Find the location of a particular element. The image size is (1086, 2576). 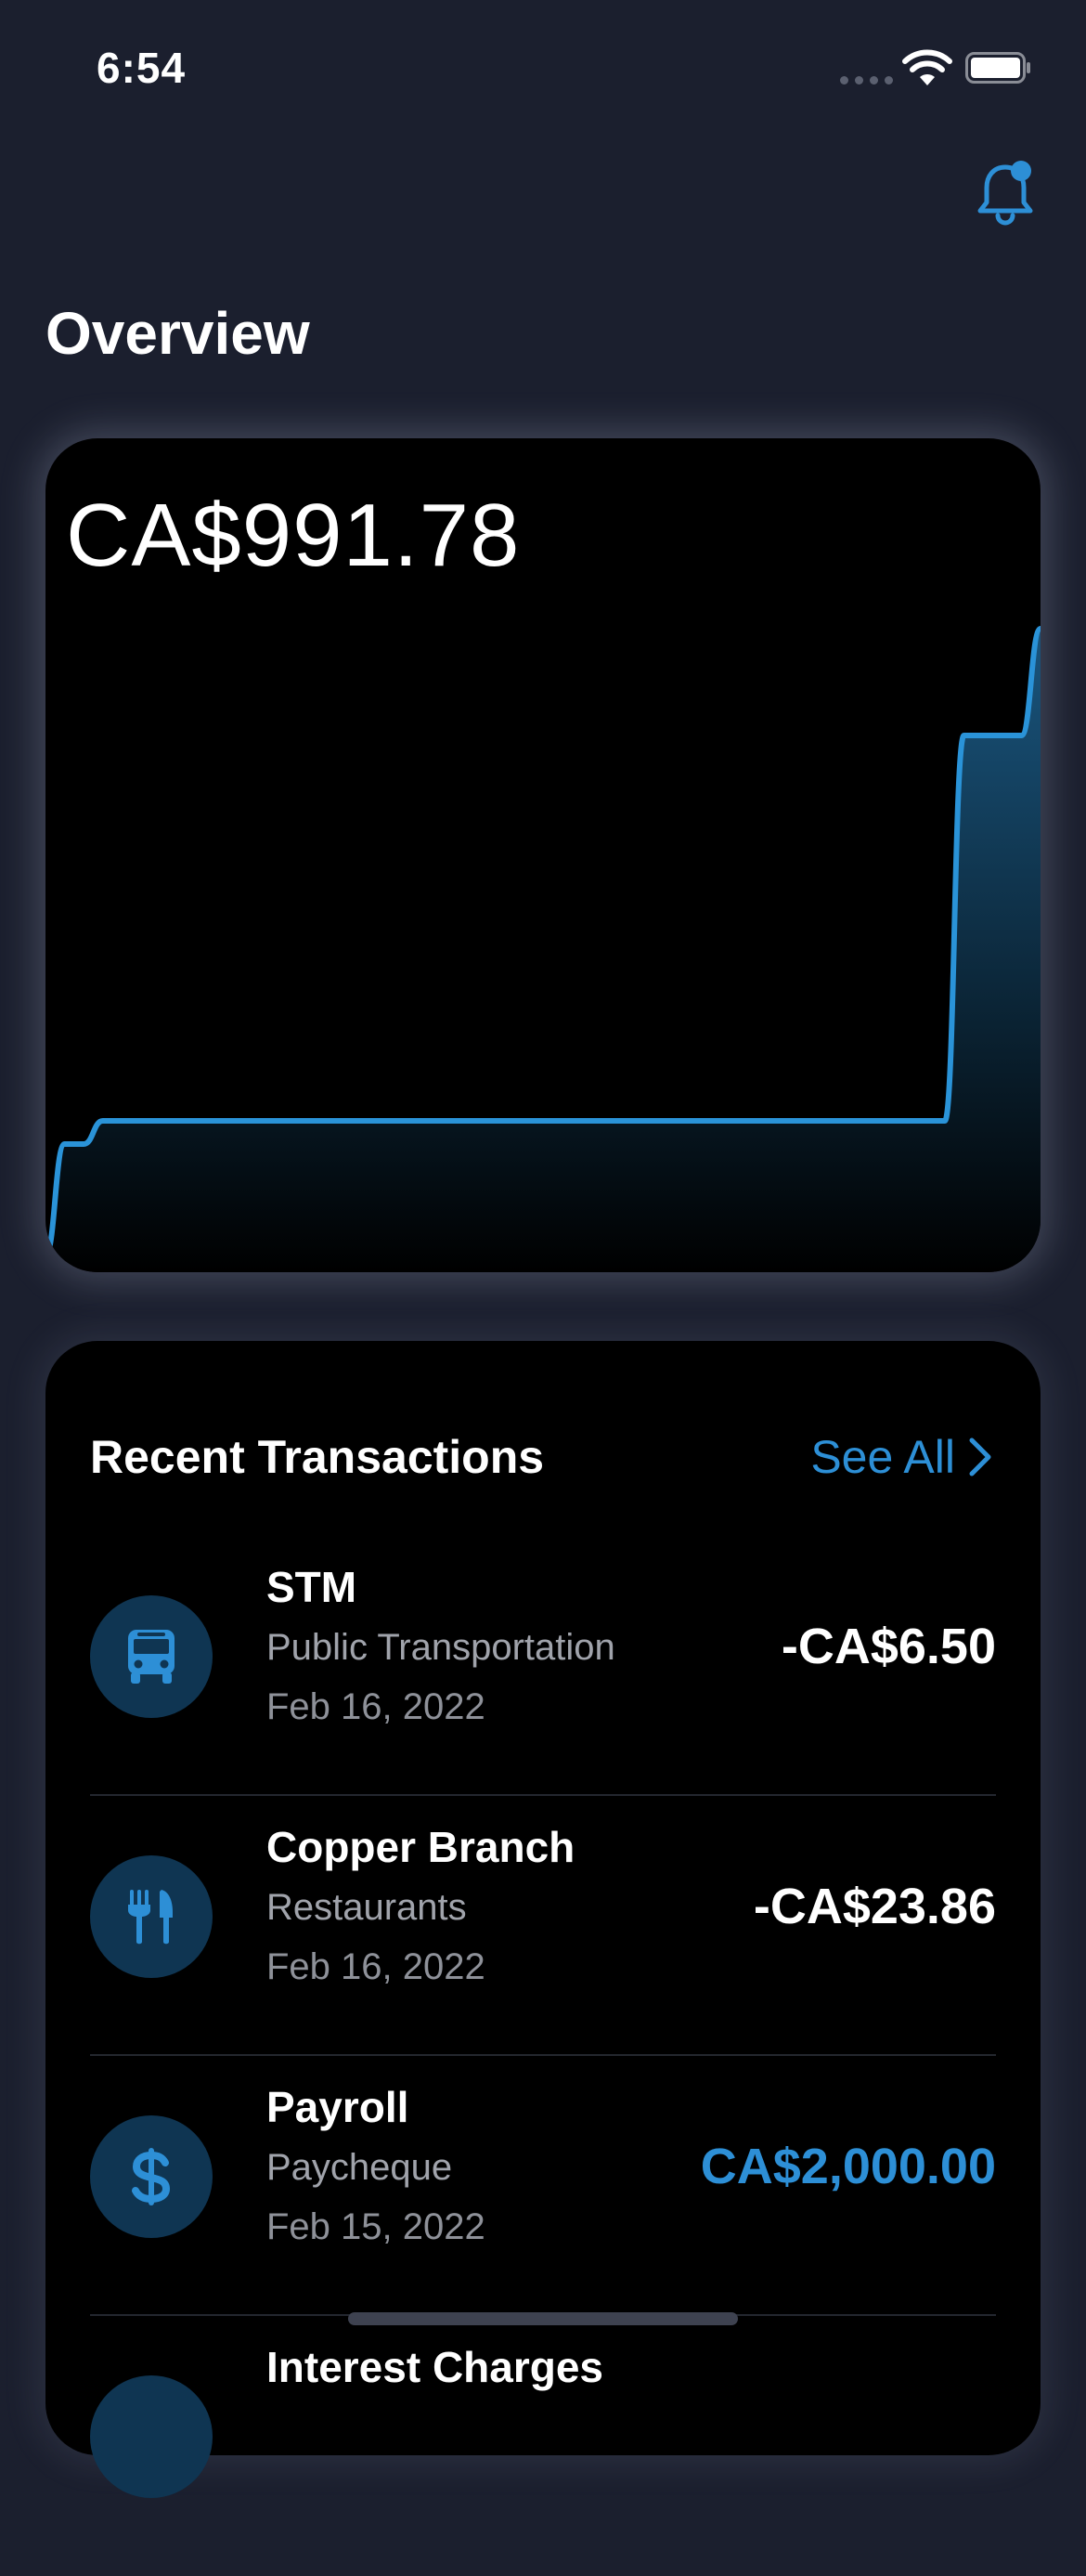

see-all-button: See All is located at coordinates (901, 1457).